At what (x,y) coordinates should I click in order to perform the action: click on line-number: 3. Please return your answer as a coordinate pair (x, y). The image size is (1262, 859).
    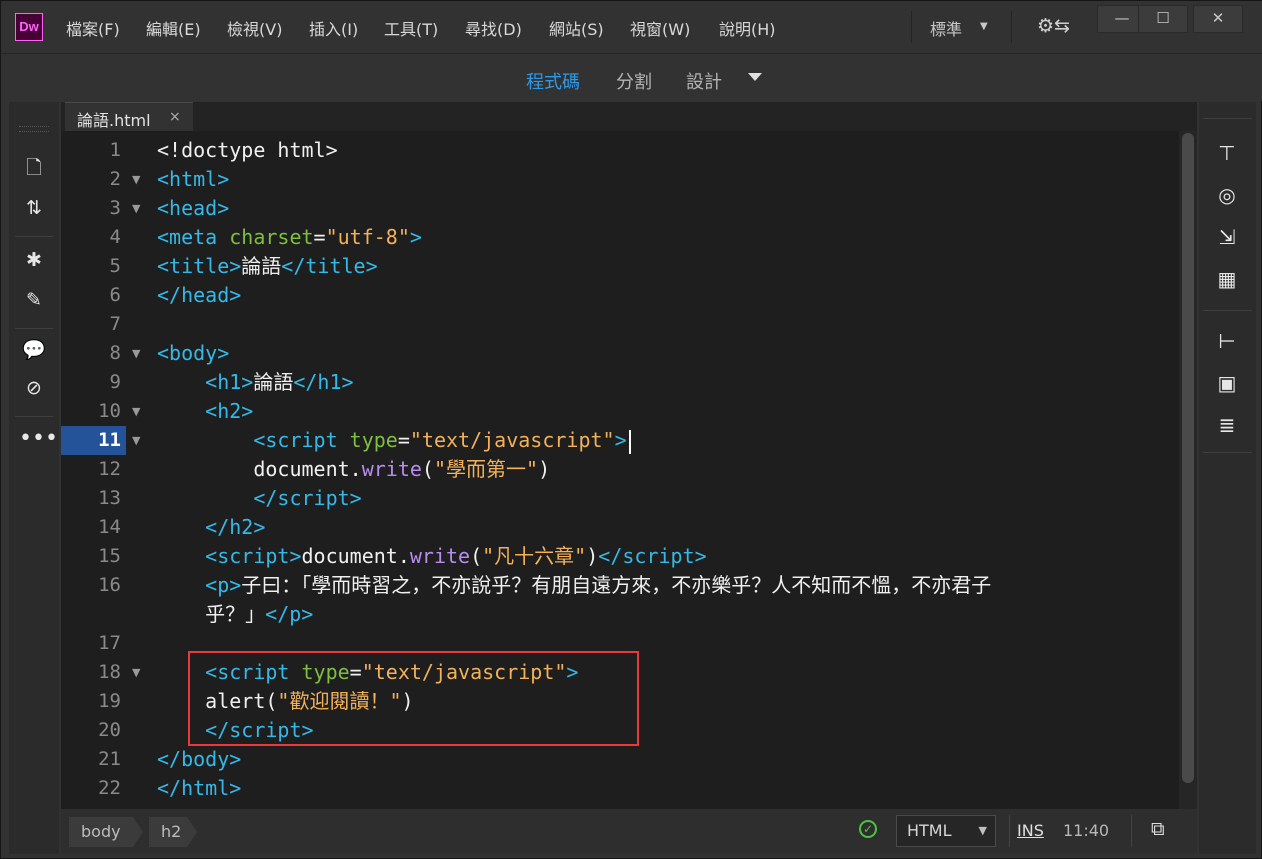
    Looking at the image, I should click on (115, 208).